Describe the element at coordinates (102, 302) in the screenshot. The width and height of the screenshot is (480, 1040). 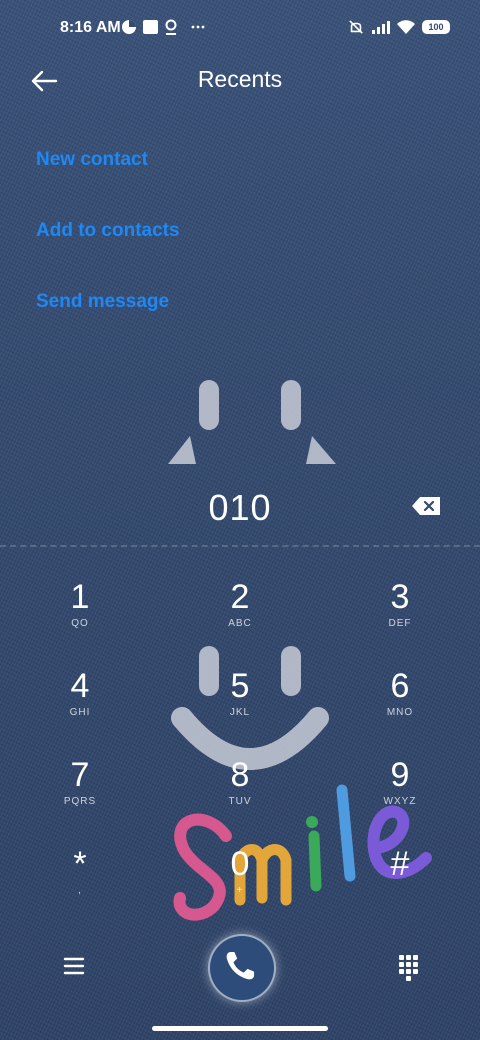
I see `send-message-link: Send message` at that location.